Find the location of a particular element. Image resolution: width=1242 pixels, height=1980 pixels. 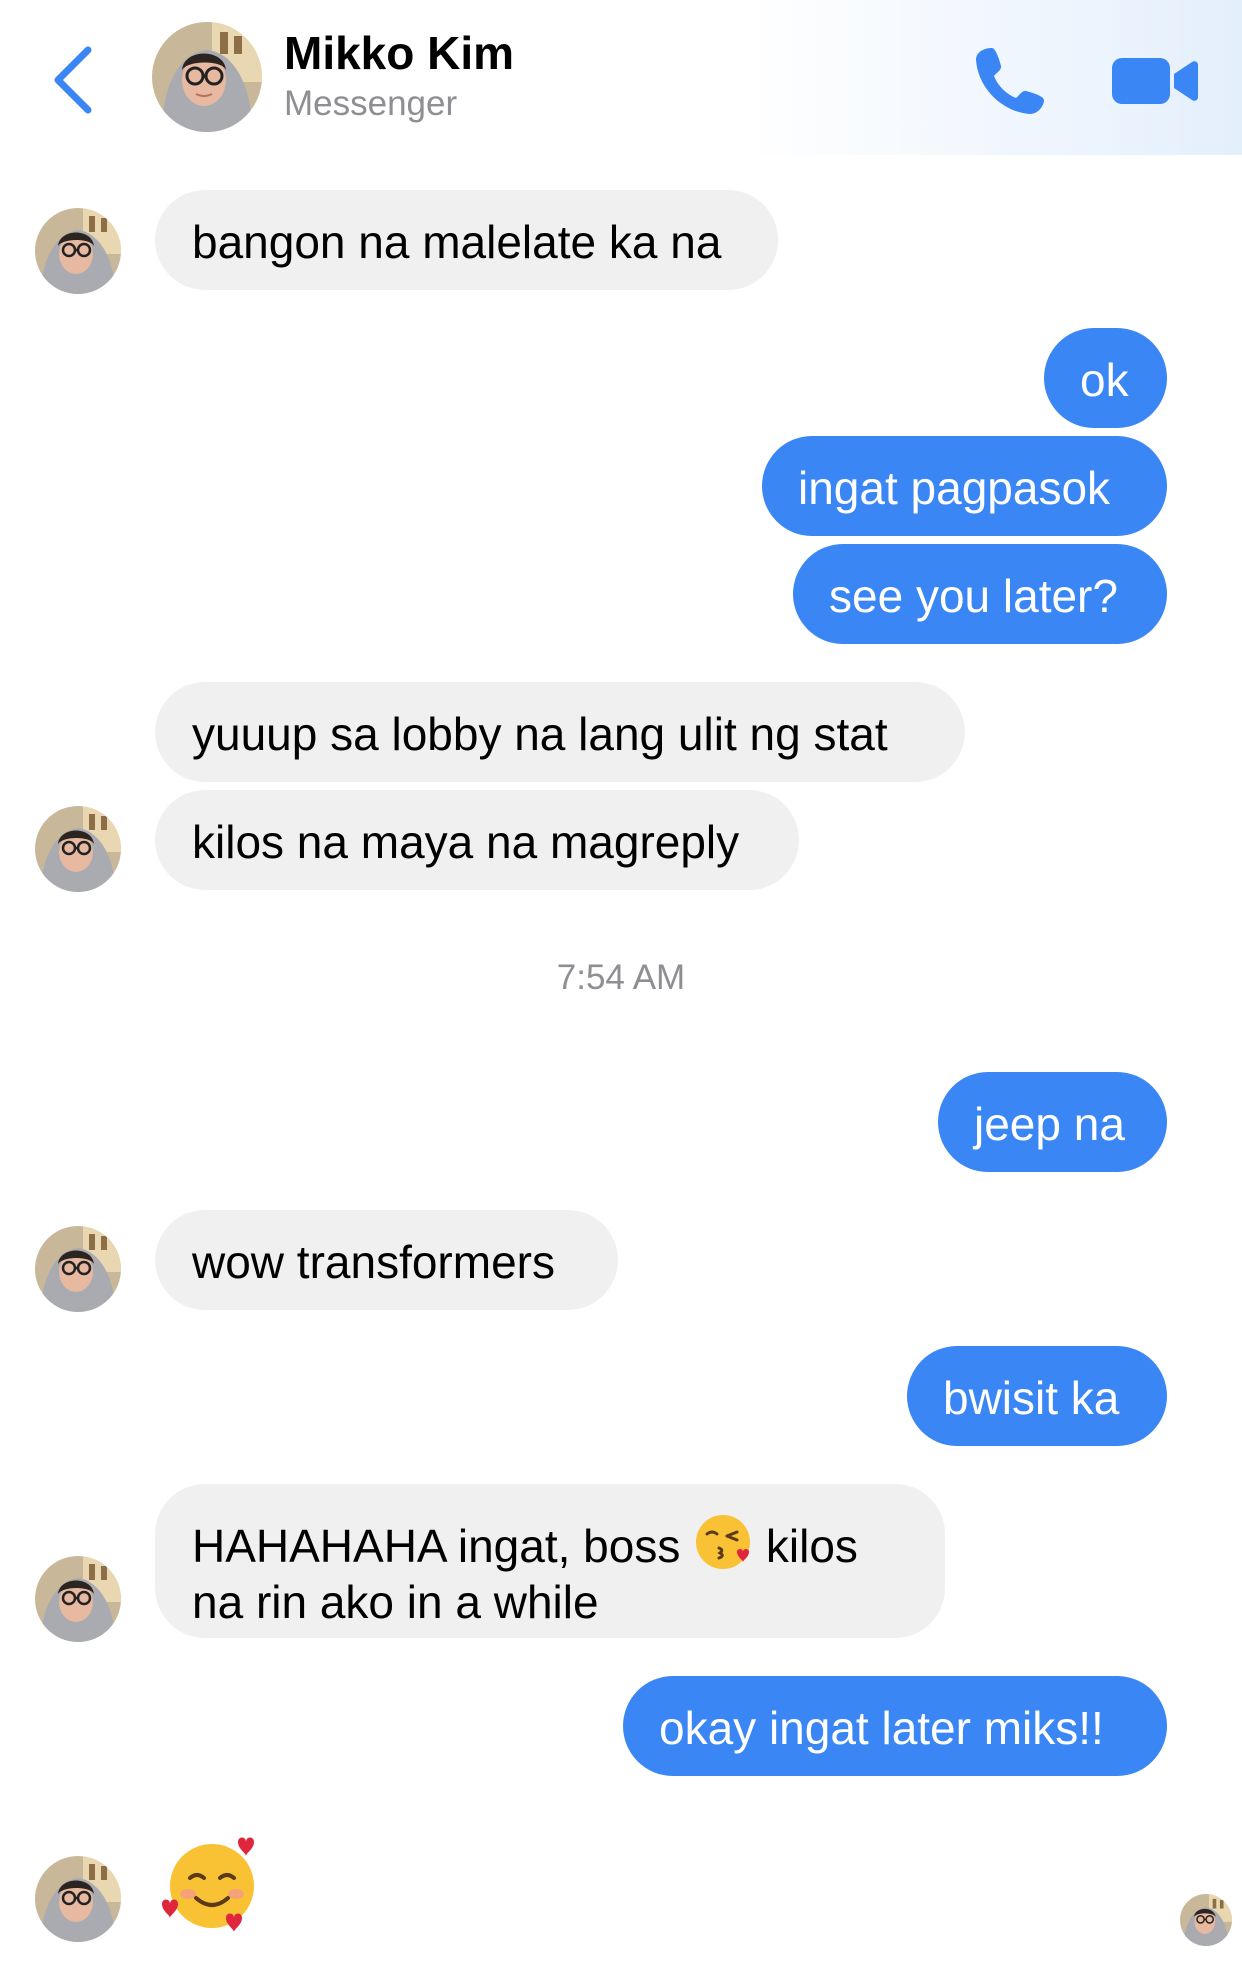

contact-subtitle: Messenger is located at coordinates (371, 103).